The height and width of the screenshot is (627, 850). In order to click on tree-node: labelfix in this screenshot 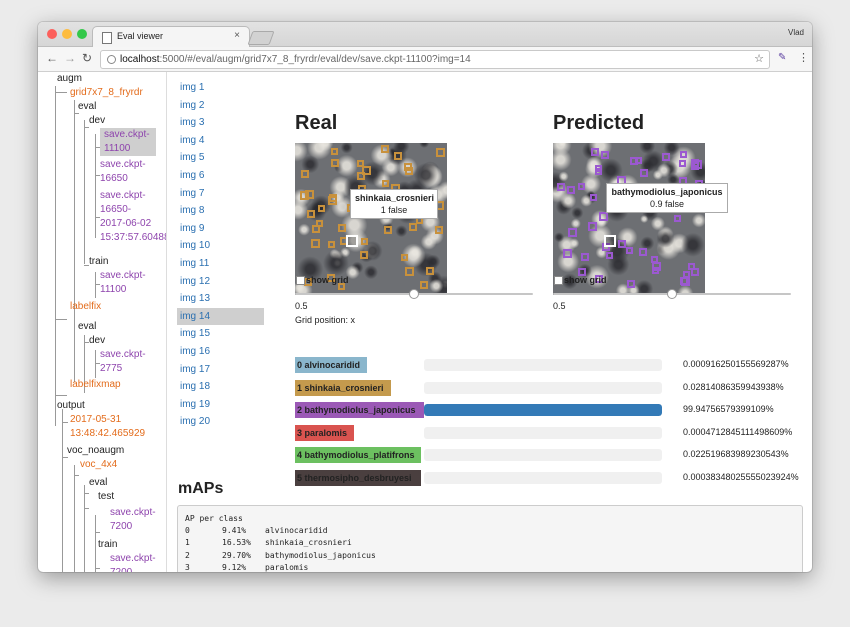, I will do `click(85, 307)`.